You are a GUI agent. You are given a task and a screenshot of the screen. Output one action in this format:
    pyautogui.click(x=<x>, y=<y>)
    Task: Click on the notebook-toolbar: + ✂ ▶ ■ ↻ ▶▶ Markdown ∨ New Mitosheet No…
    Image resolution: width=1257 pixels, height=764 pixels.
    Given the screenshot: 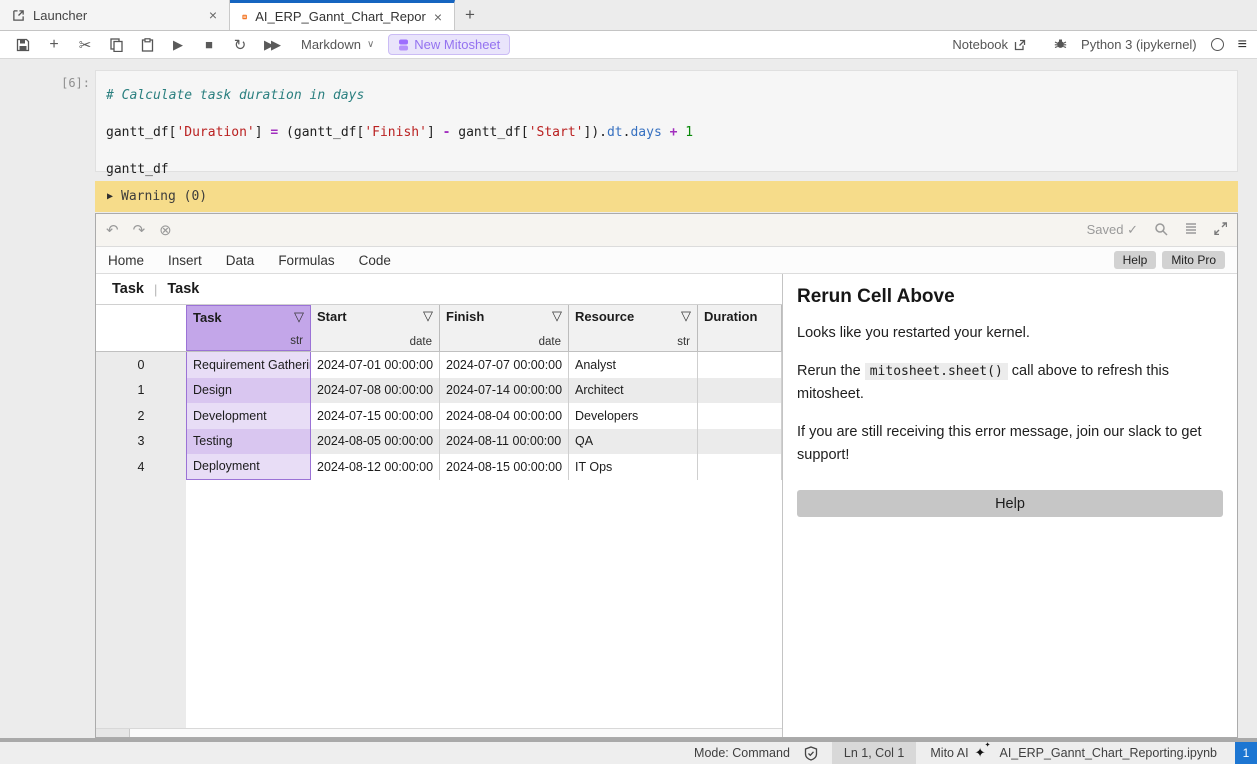 What is the action you would take?
    pyautogui.click(x=628, y=45)
    